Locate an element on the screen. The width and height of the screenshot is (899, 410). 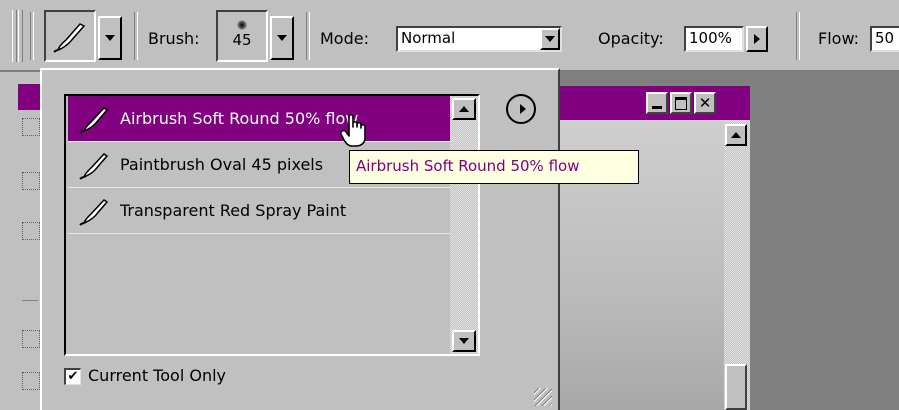
brush-tool-icon is located at coordinates (69, 38).